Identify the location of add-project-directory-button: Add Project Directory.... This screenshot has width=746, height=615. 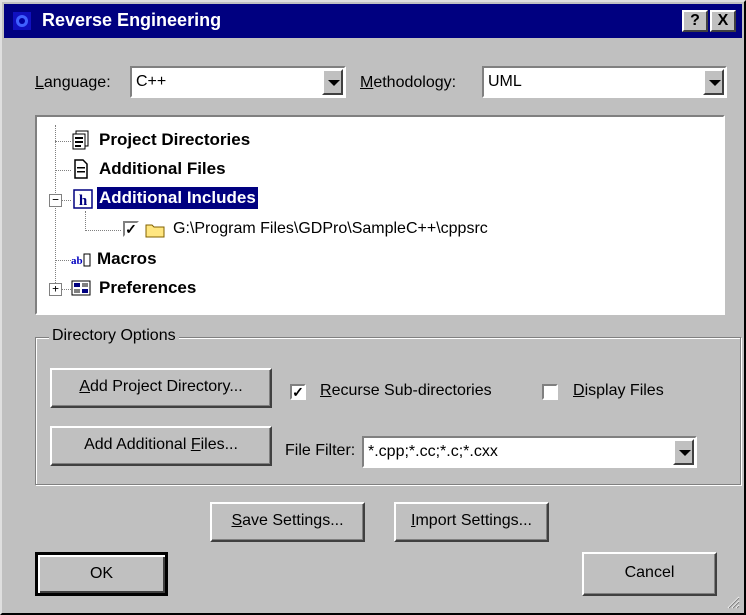
(161, 388).